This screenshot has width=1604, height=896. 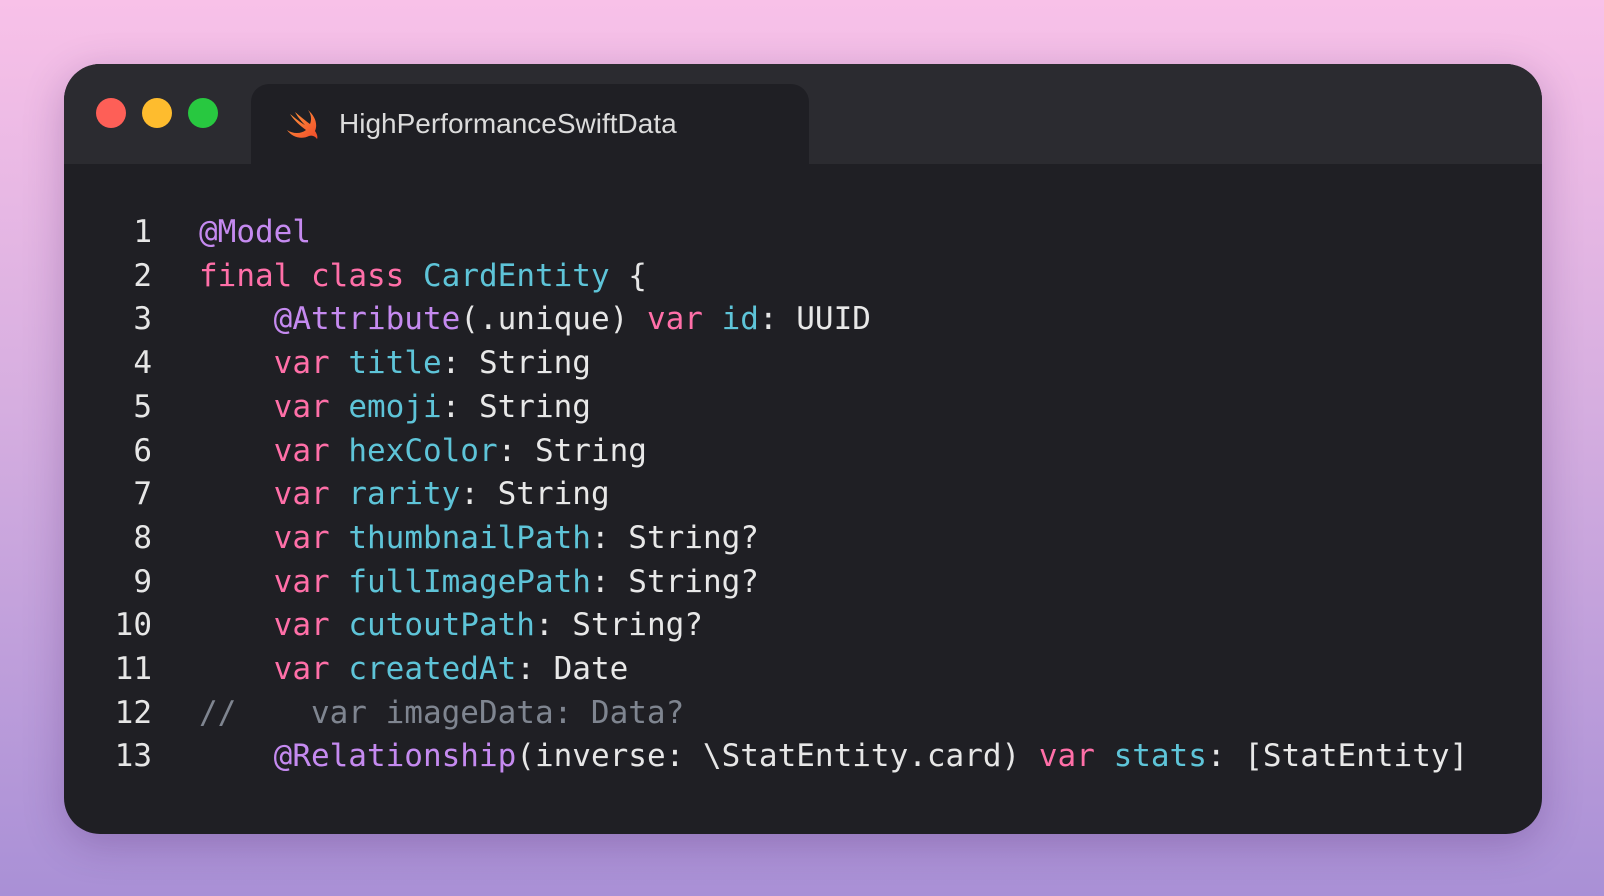 I want to click on code-text: var emoji: String, so click(x=395, y=407).